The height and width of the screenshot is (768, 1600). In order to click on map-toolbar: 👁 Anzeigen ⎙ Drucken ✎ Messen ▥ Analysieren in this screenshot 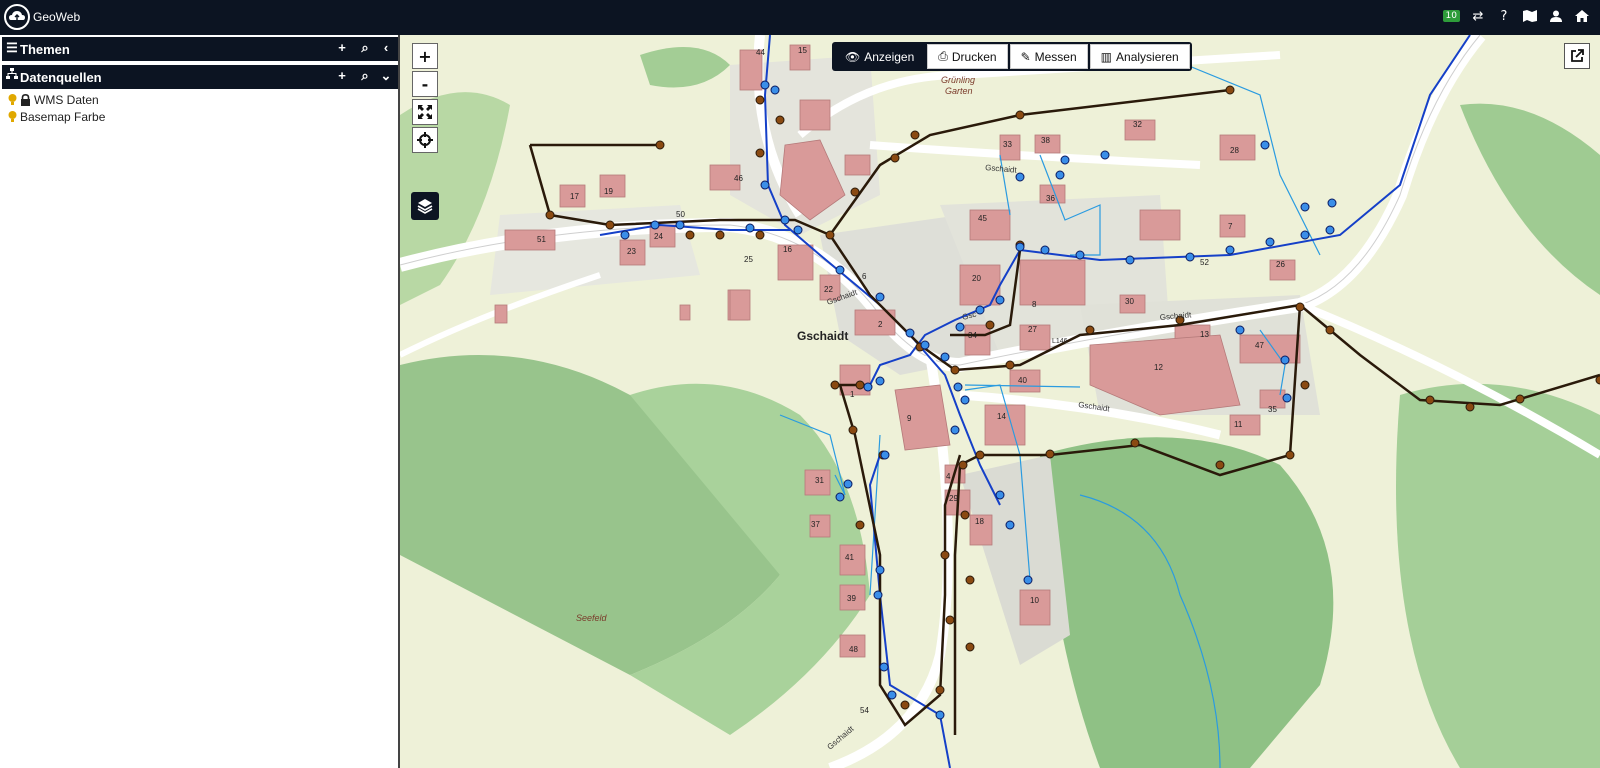, I will do `click(1012, 56)`.